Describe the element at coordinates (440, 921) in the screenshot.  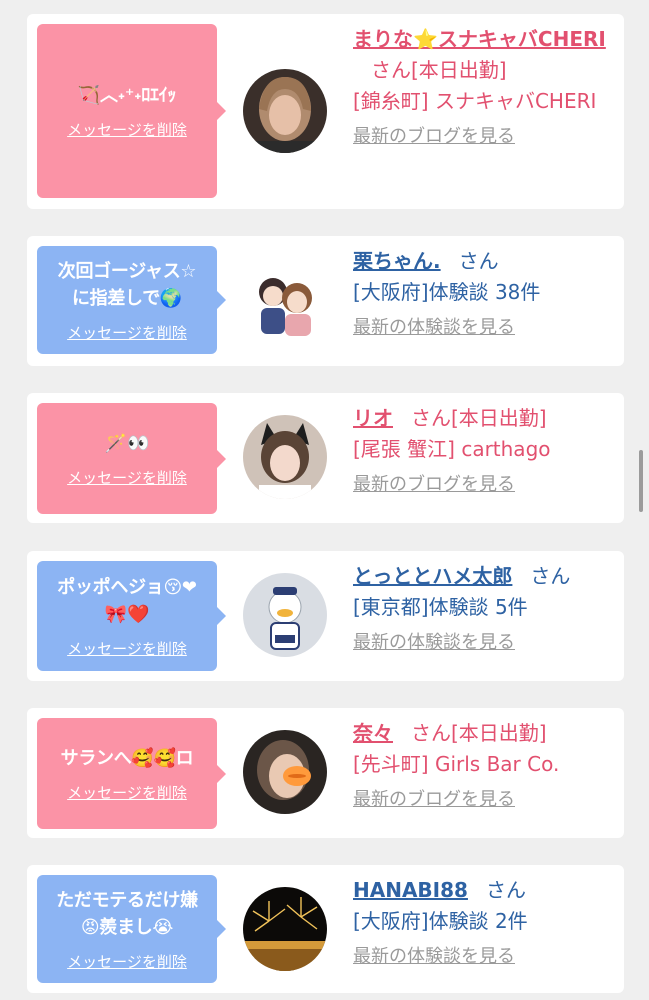
I see `profile-detail: [大阪府]体験談 2件` at that location.